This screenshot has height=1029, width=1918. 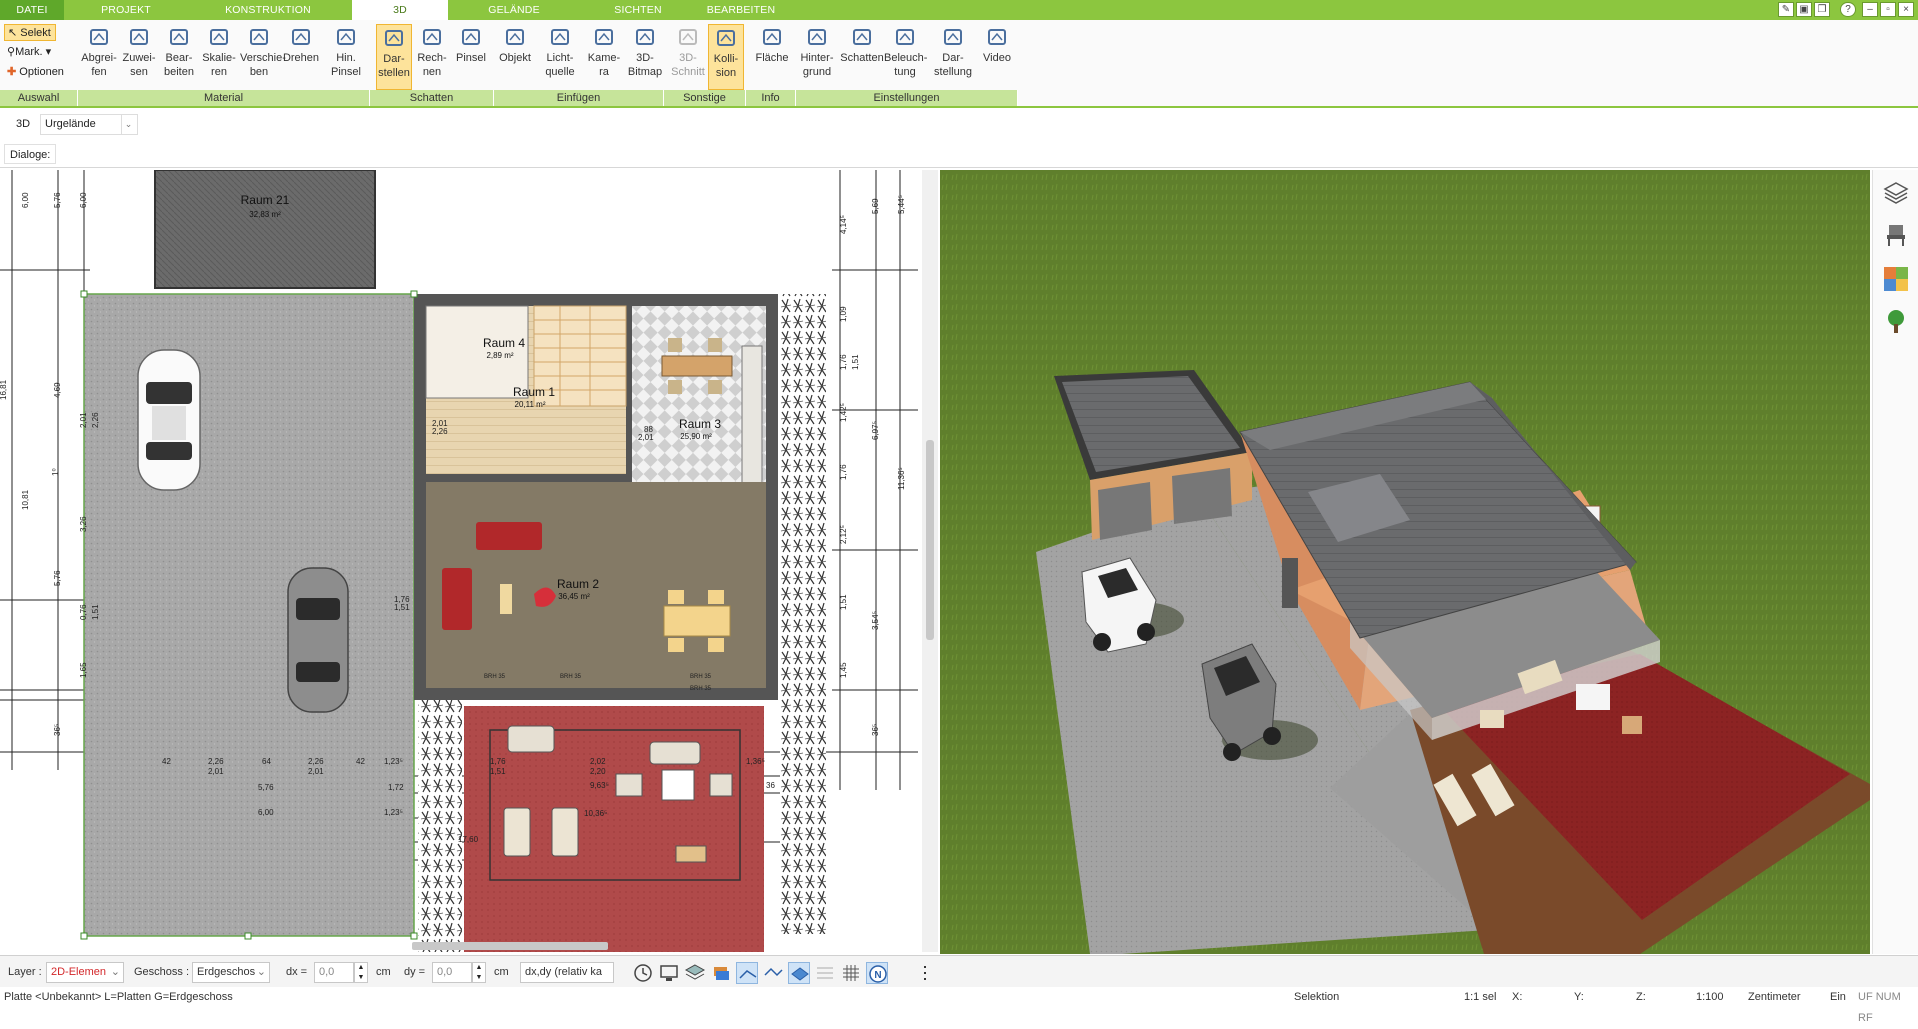 What do you see at coordinates (604, 57) in the screenshot?
I see `ribbon-button-12: Kame-ra` at bounding box center [604, 57].